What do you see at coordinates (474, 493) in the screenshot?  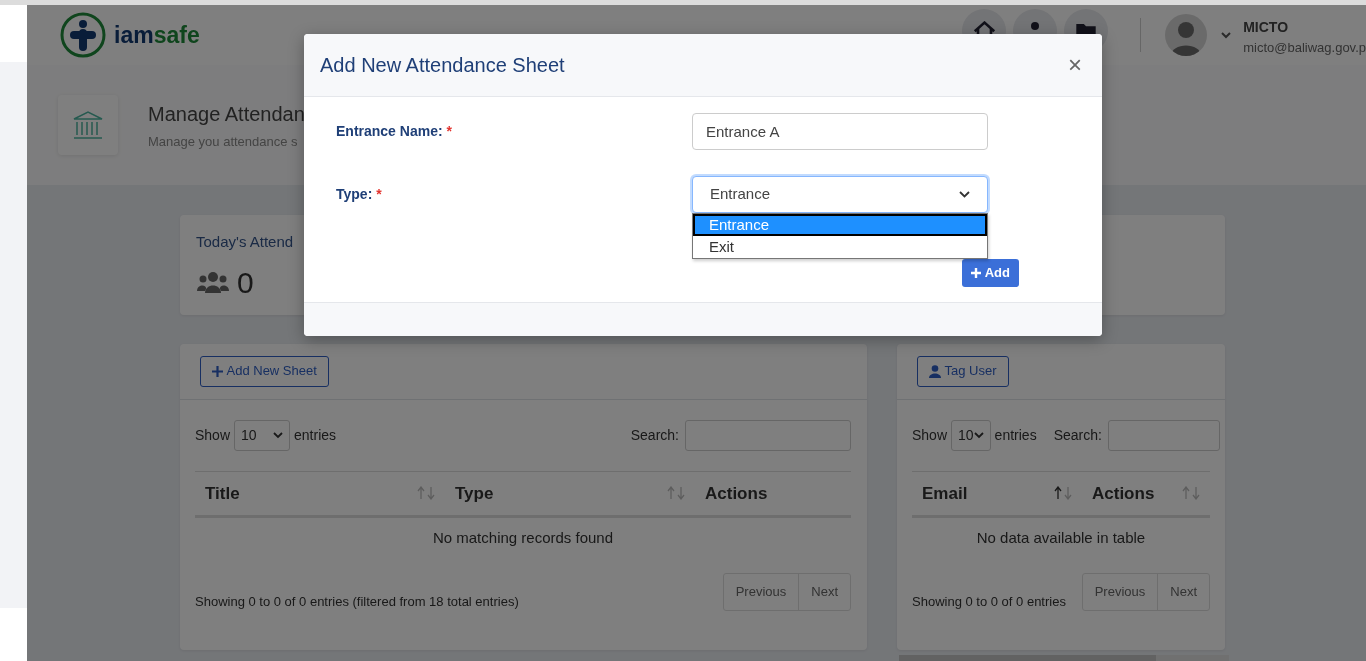 I see `column-header: Type` at bounding box center [474, 493].